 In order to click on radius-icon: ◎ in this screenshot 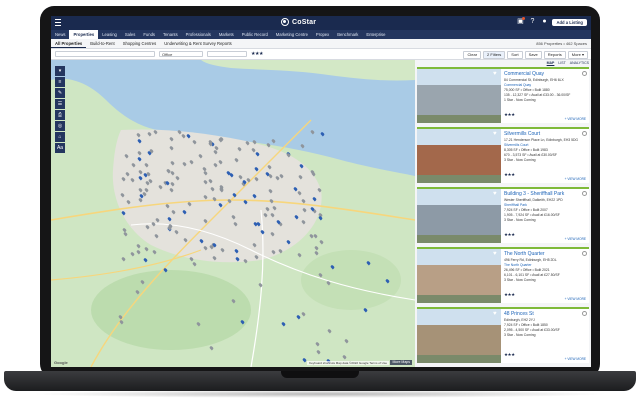, I will do `click(60, 126)`.